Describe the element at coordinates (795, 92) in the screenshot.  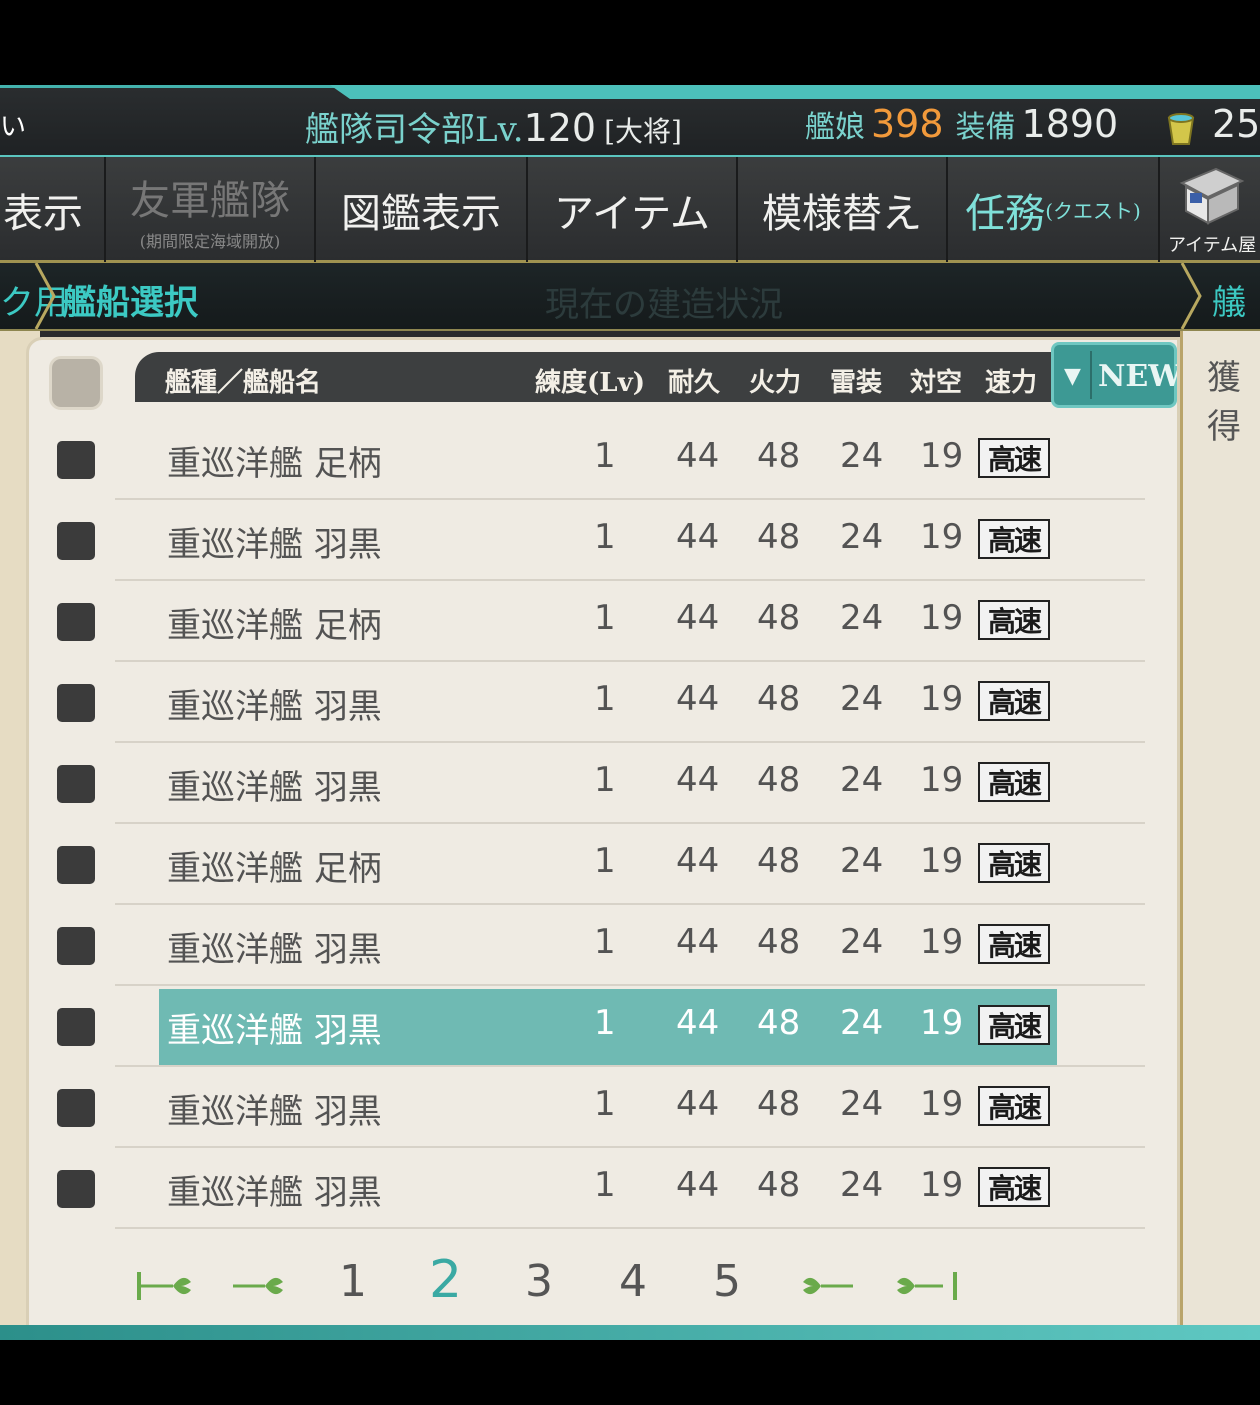
I see `status-bar-accent` at that location.